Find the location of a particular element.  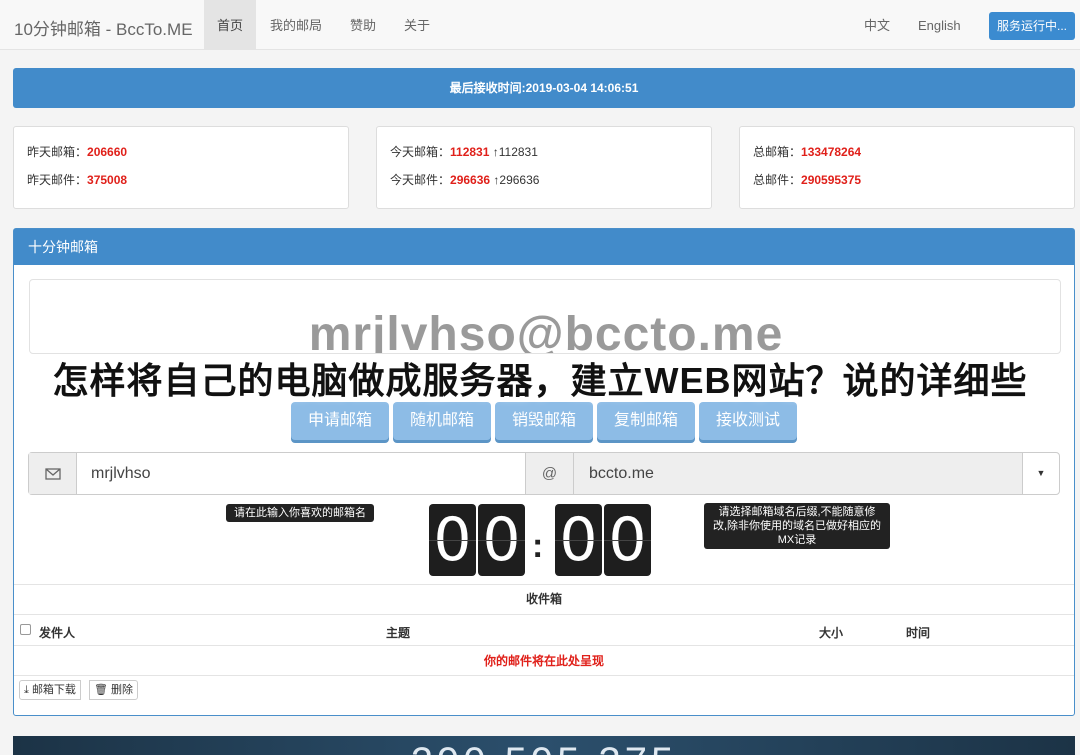

trash-icon: 🗑 is located at coordinates (101, 690).